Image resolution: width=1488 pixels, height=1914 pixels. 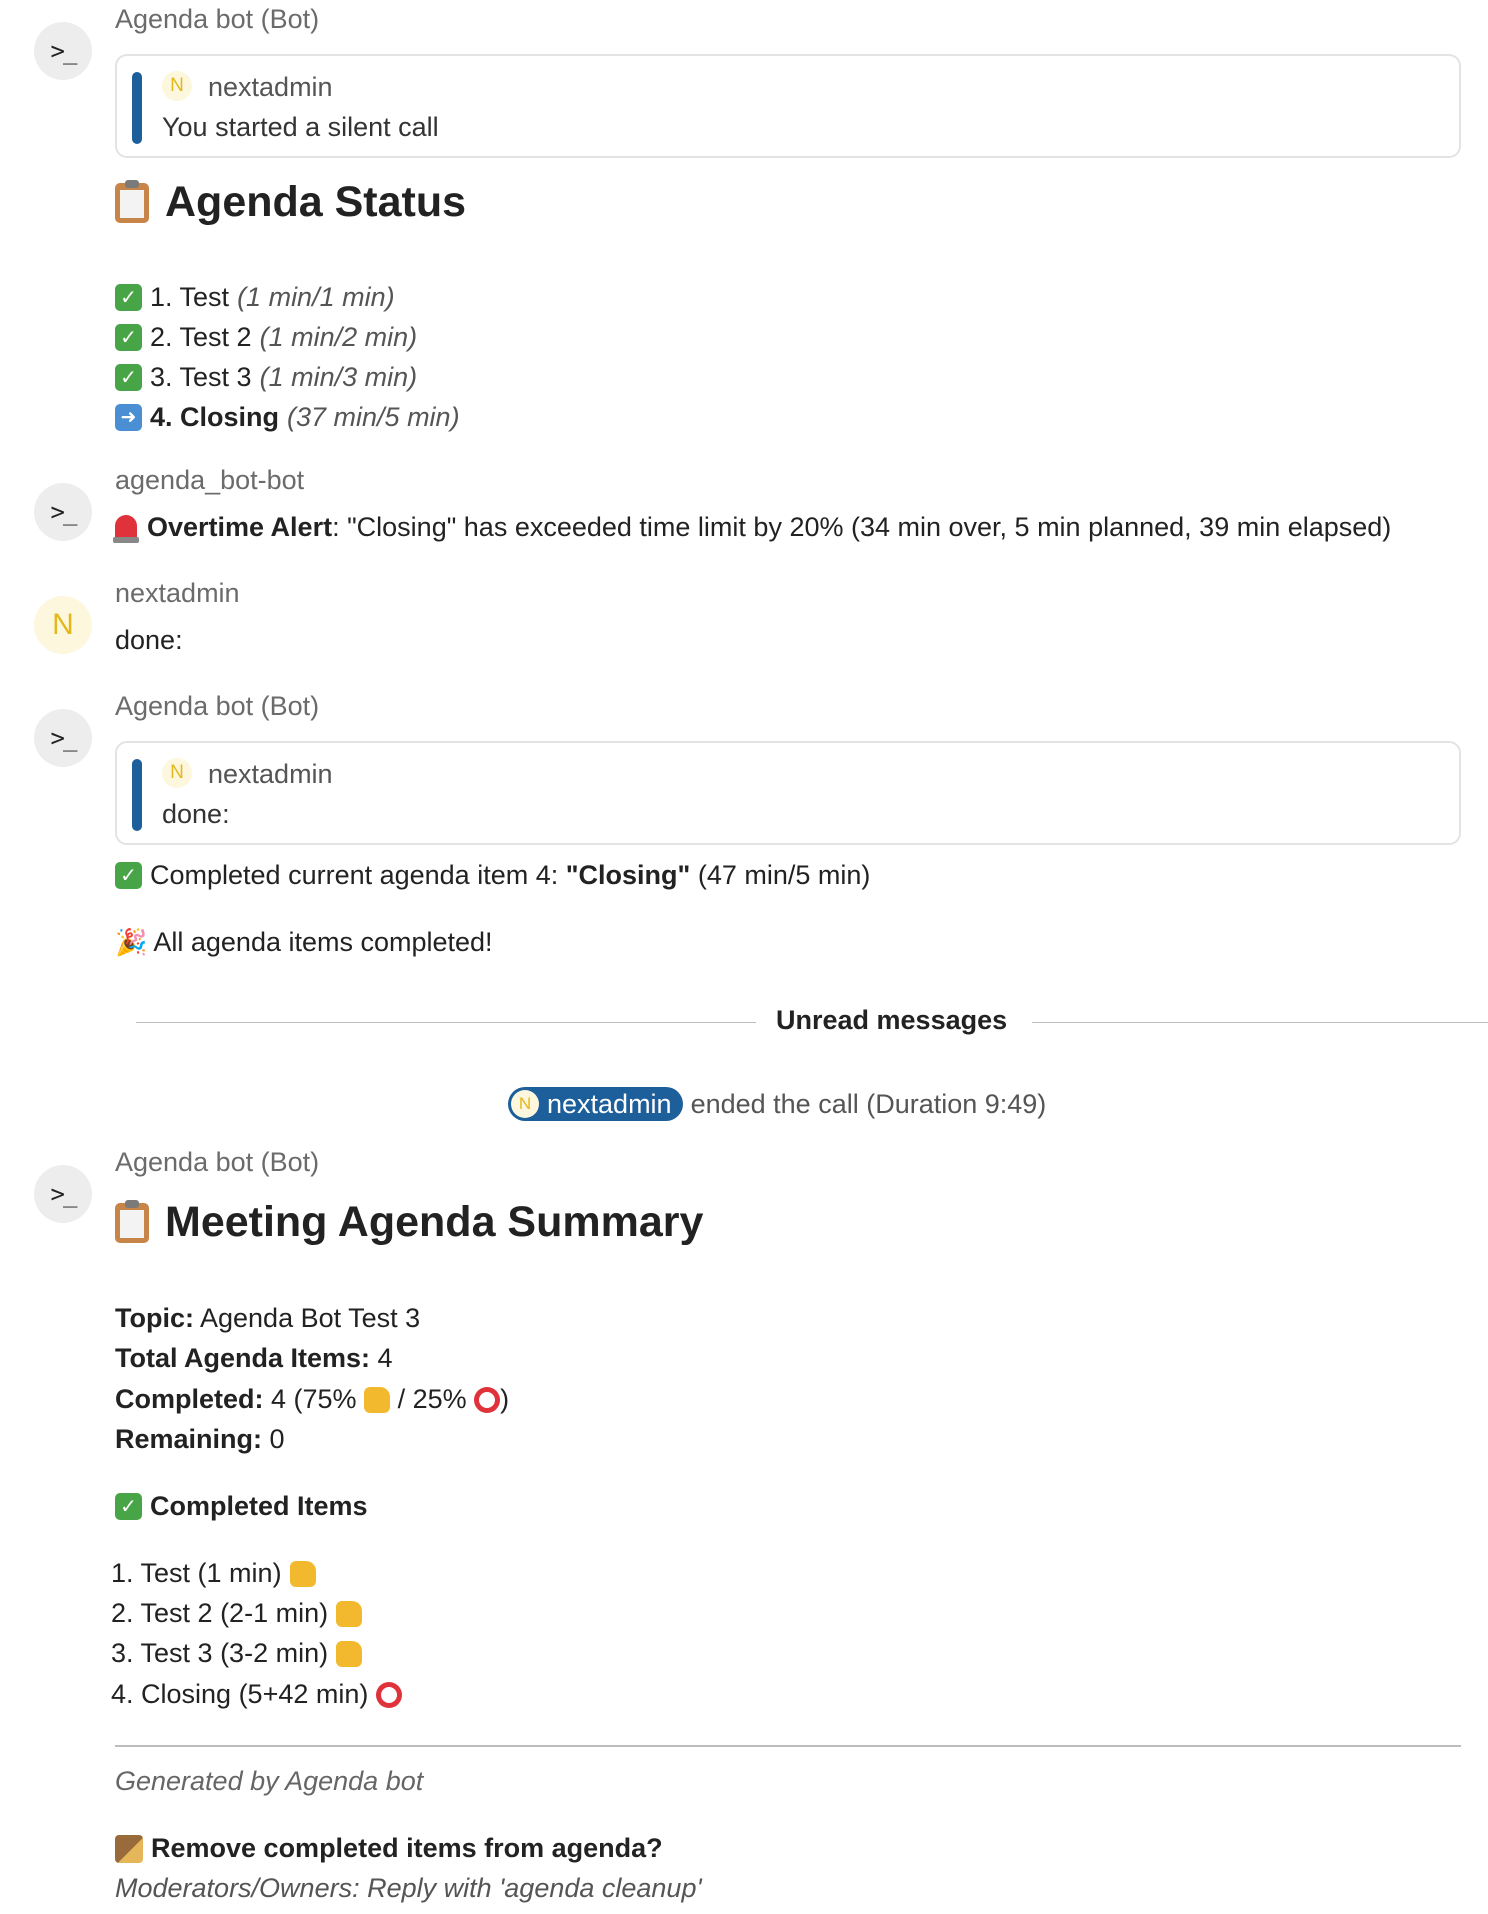 I want to click on all-done-message: 🎉 All agenda items completed!, so click(x=304, y=942).